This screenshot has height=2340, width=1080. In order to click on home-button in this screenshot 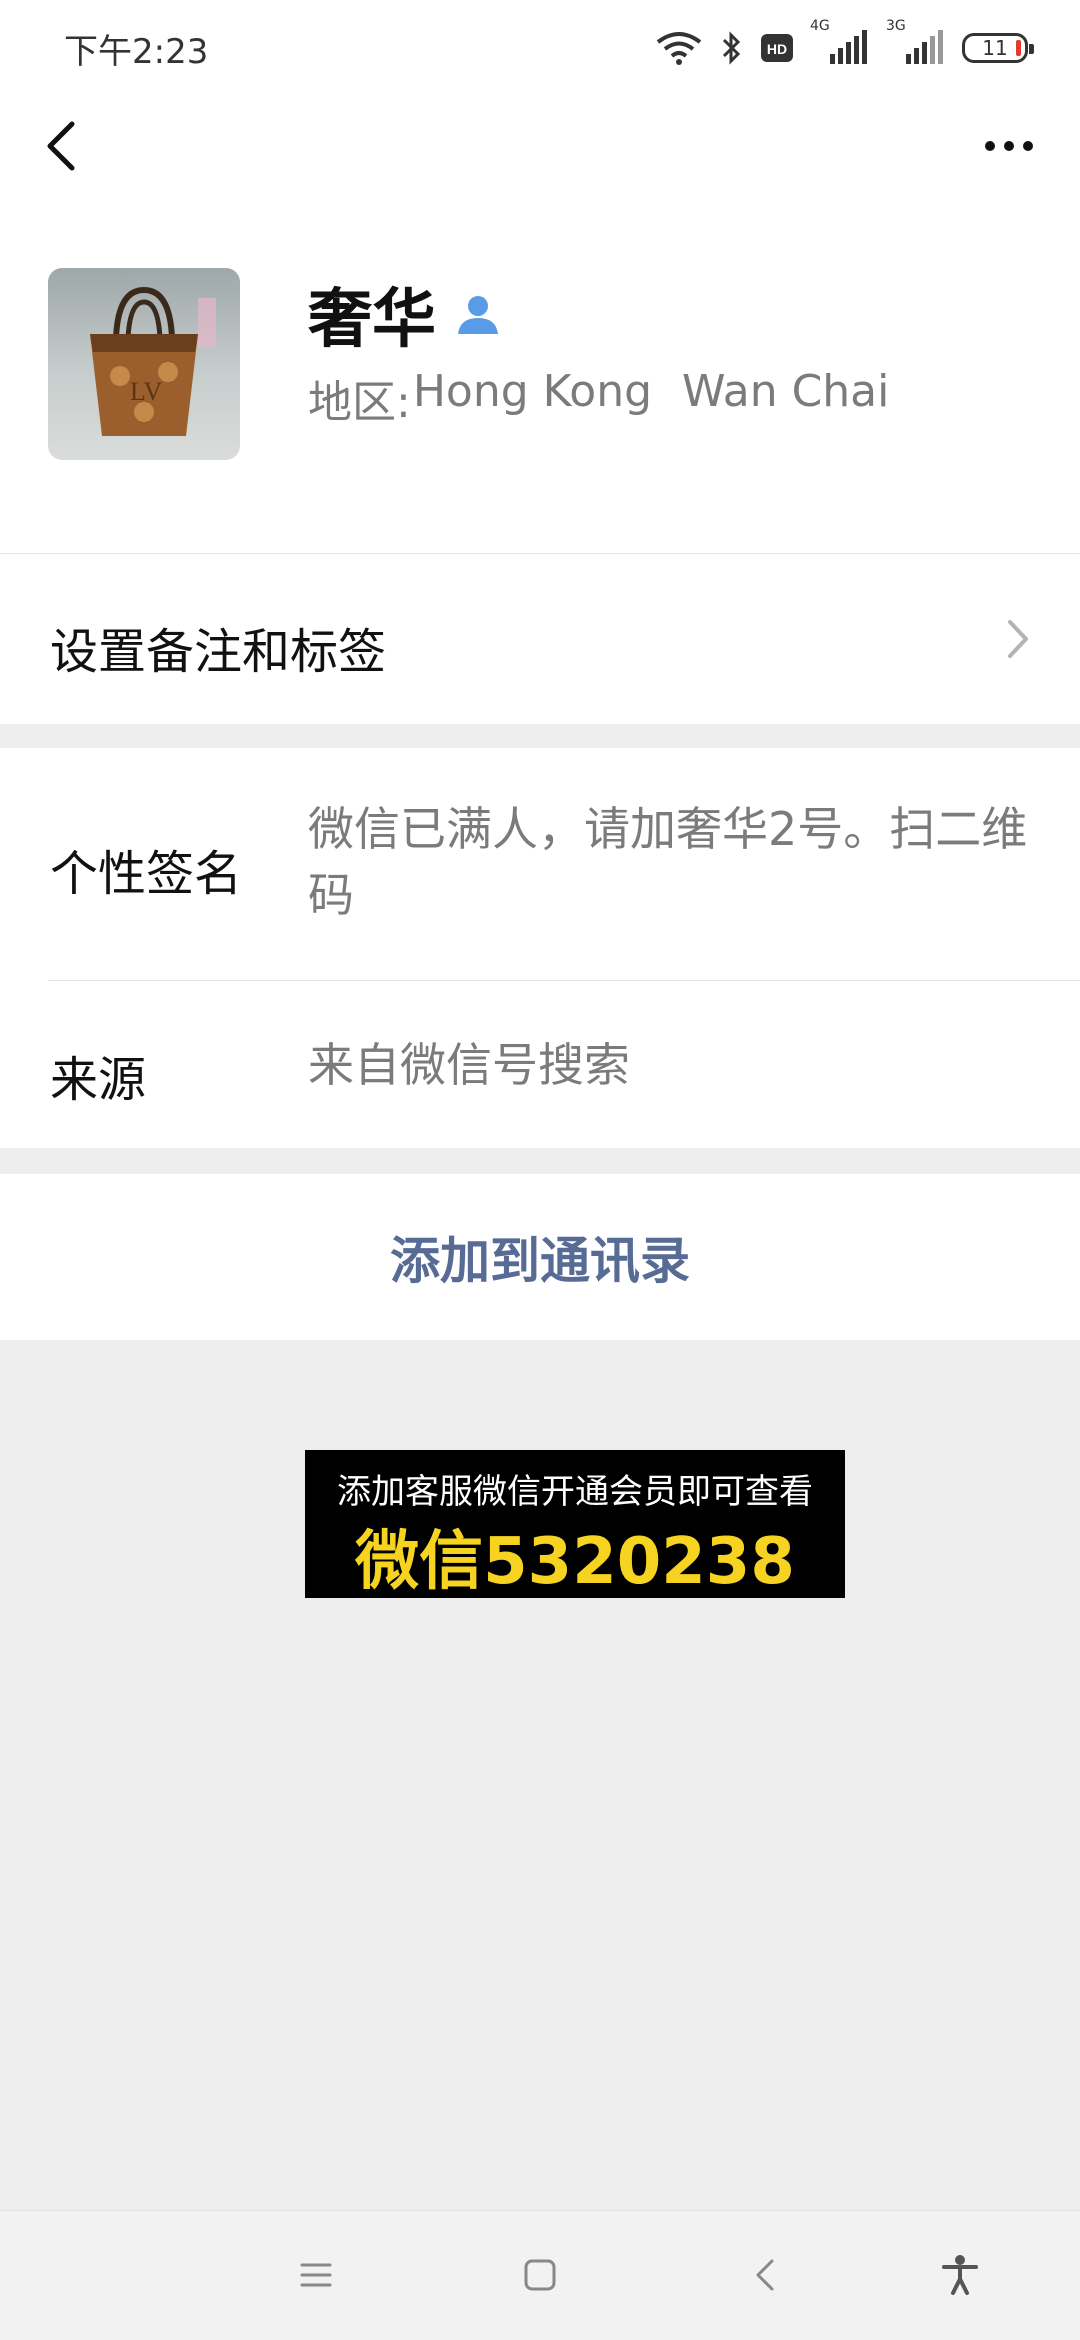, I will do `click(540, 2275)`.